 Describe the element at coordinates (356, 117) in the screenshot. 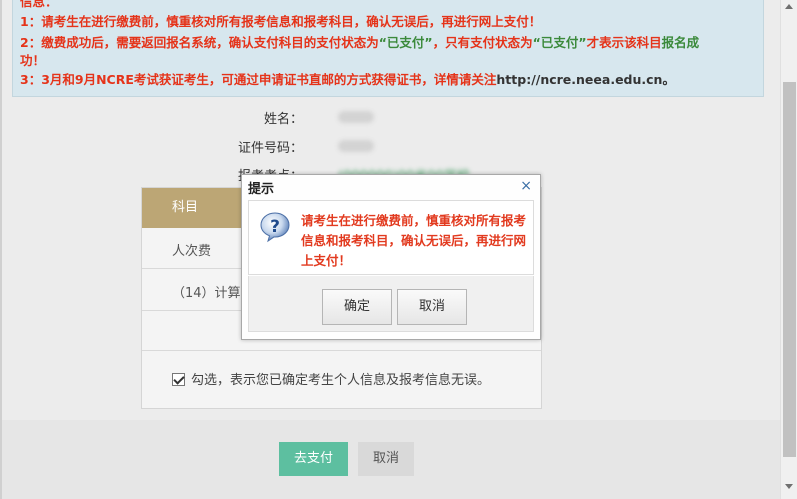

I see `name-value-blurred` at that location.